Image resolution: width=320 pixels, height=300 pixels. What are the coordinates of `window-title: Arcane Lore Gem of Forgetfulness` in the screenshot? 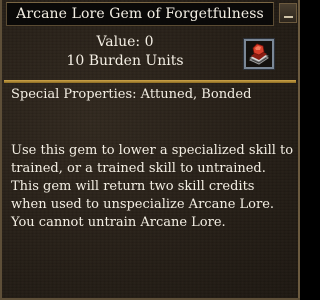 It's located at (140, 14).